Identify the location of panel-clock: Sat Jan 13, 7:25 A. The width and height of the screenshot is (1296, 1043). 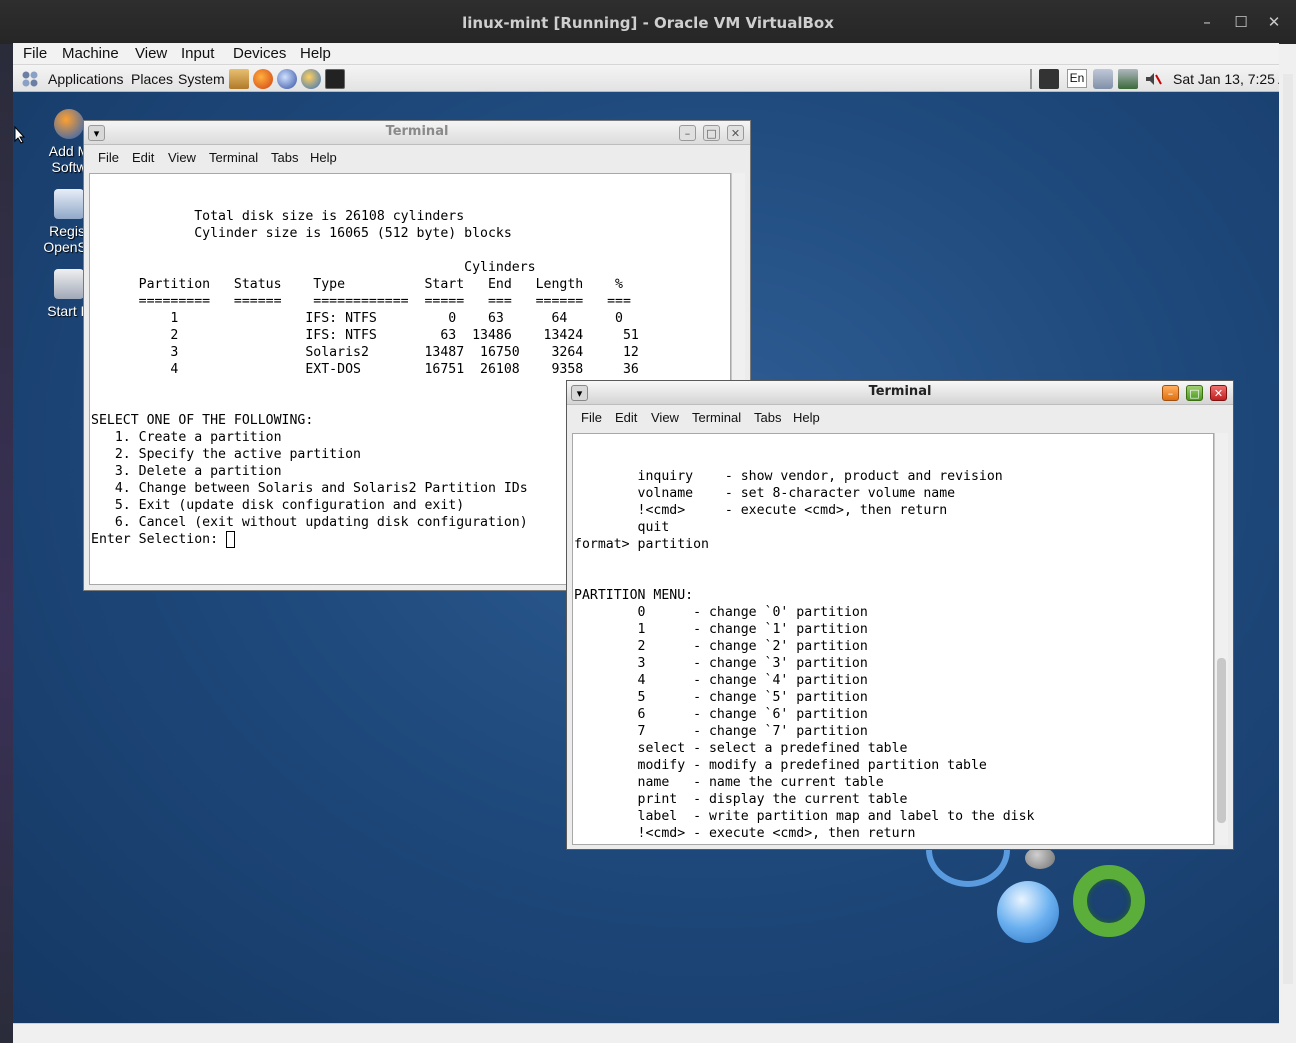
(1226, 79).